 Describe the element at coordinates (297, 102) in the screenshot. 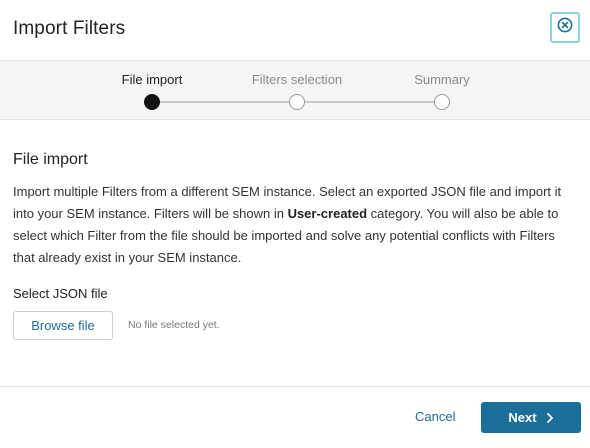

I see `step-dot-filters-selection` at that location.